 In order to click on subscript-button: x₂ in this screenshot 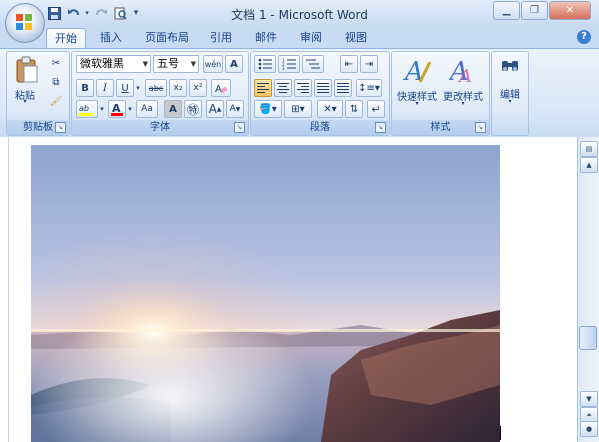, I will do `click(178, 88)`.